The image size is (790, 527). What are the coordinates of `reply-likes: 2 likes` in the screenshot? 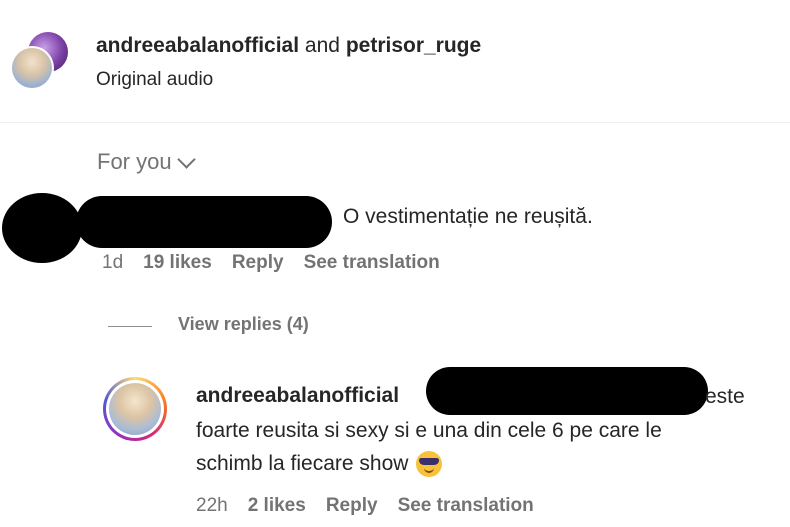 It's located at (277, 506).